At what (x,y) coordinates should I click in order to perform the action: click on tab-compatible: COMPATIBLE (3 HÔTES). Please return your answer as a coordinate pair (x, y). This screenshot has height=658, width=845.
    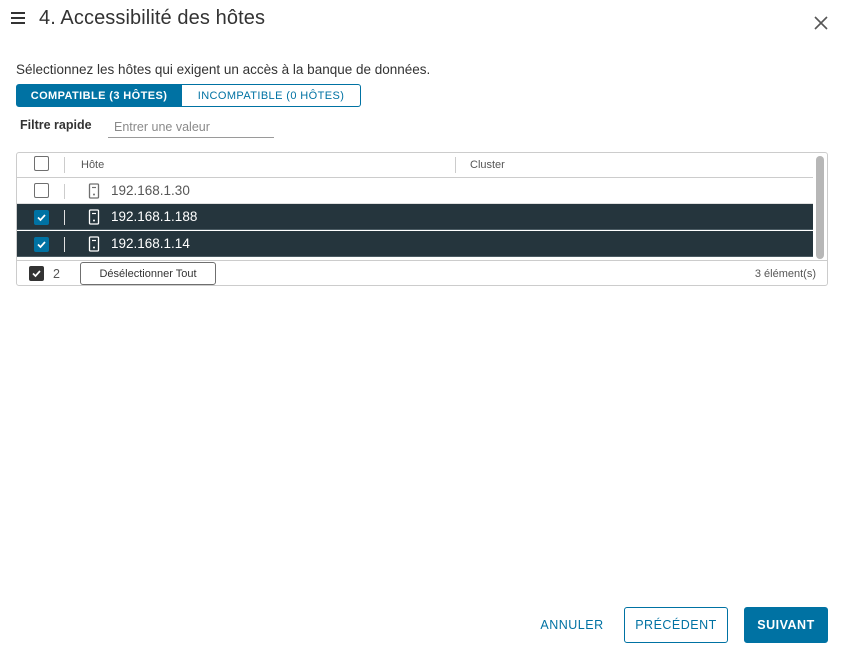
    Looking at the image, I should click on (99, 95).